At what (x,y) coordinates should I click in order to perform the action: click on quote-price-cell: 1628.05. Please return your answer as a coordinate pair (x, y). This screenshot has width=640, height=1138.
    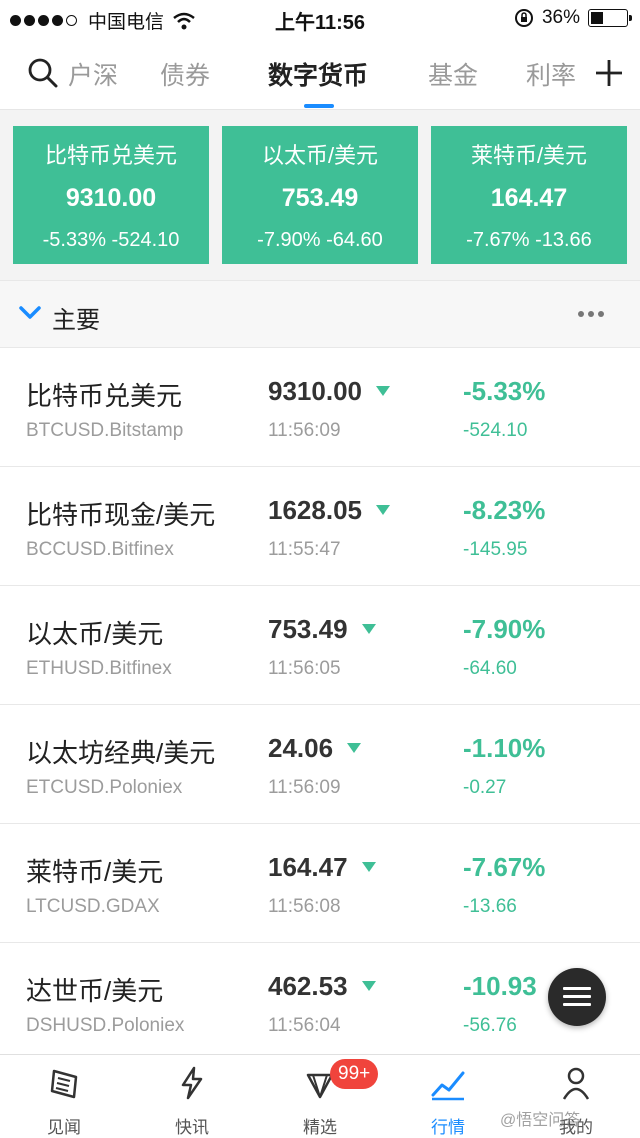
    Looking at the image, I should click on (329, 510).